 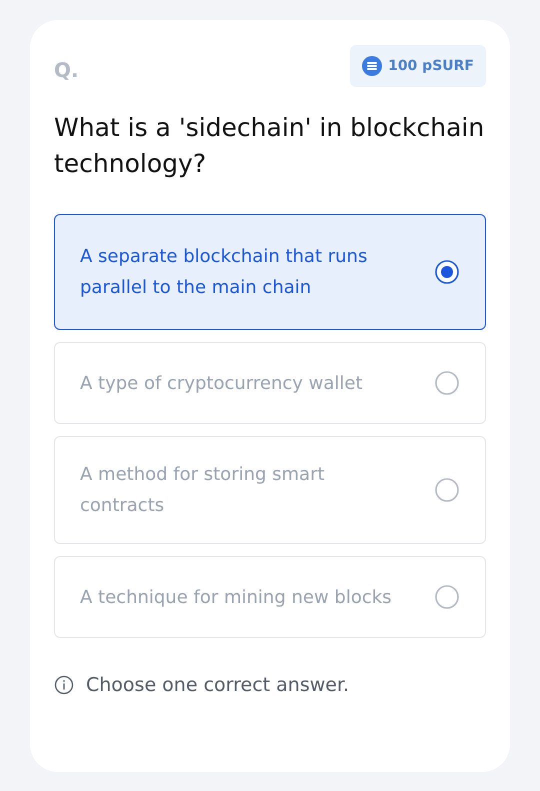 I want to click on question-text: What is a 'sidechain' in blockchain technology?, so click(x=270, y=146).